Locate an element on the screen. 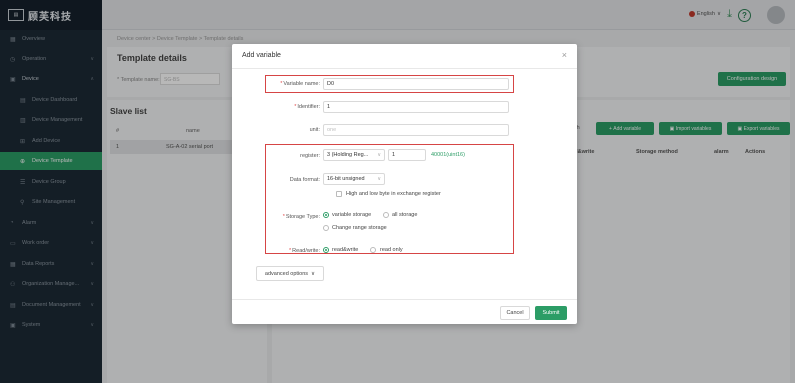 This screenshot has width=795, height=383. cancel-button: Cancel is located at coordinates (515, 313).